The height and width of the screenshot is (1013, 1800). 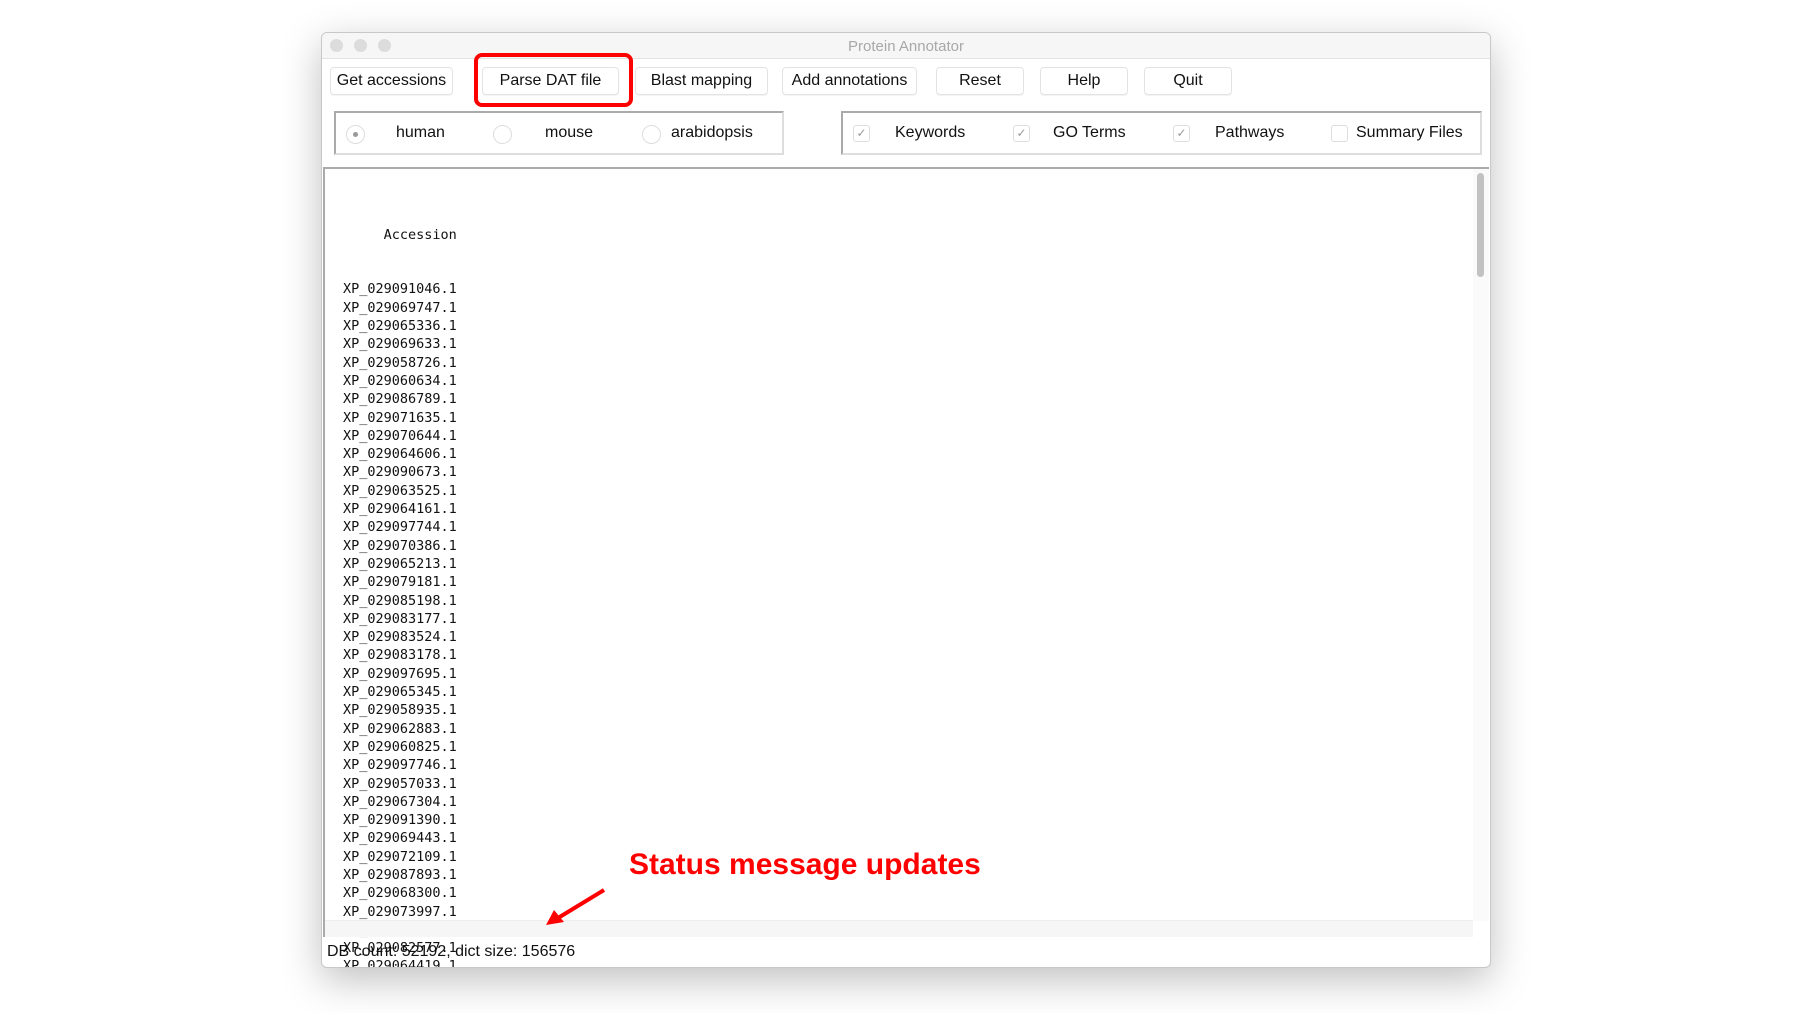 What do you see at coordinates (400, 472) in the screenshot?
I see `accession-row: XP_029090673.1` at bounding box center [400, 472].